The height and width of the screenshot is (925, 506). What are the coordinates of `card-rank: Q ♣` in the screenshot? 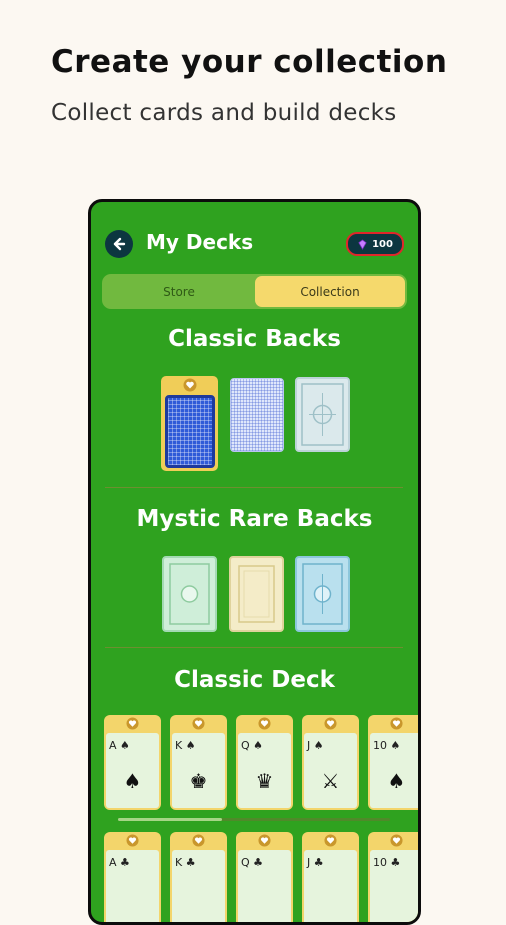 It's located at (252, 862).